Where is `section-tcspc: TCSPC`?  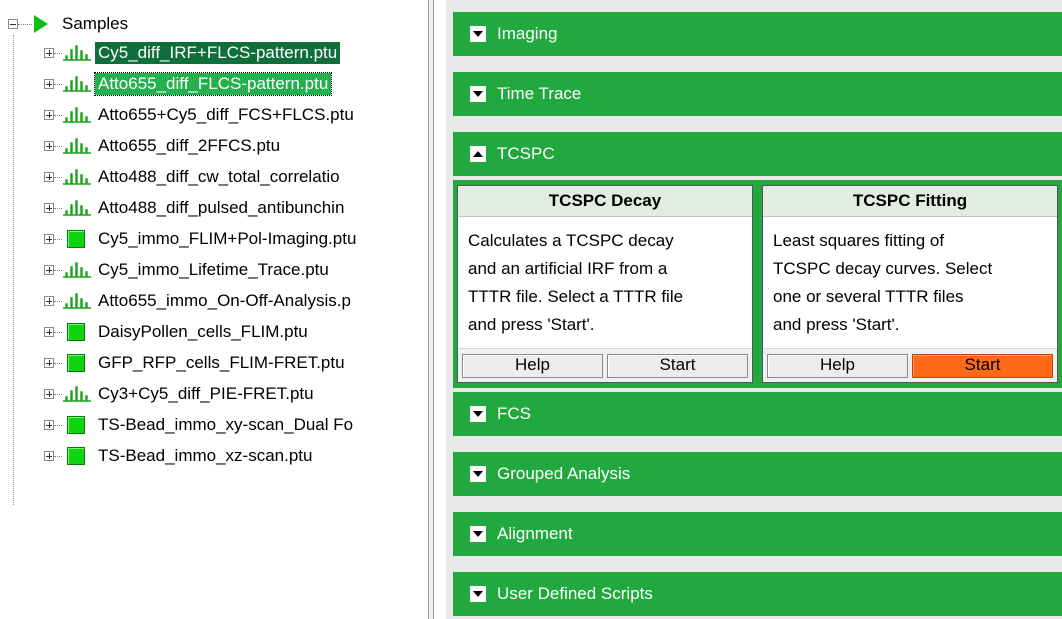
section-tcspc: TCSPC is located at coordinates (757, 154).